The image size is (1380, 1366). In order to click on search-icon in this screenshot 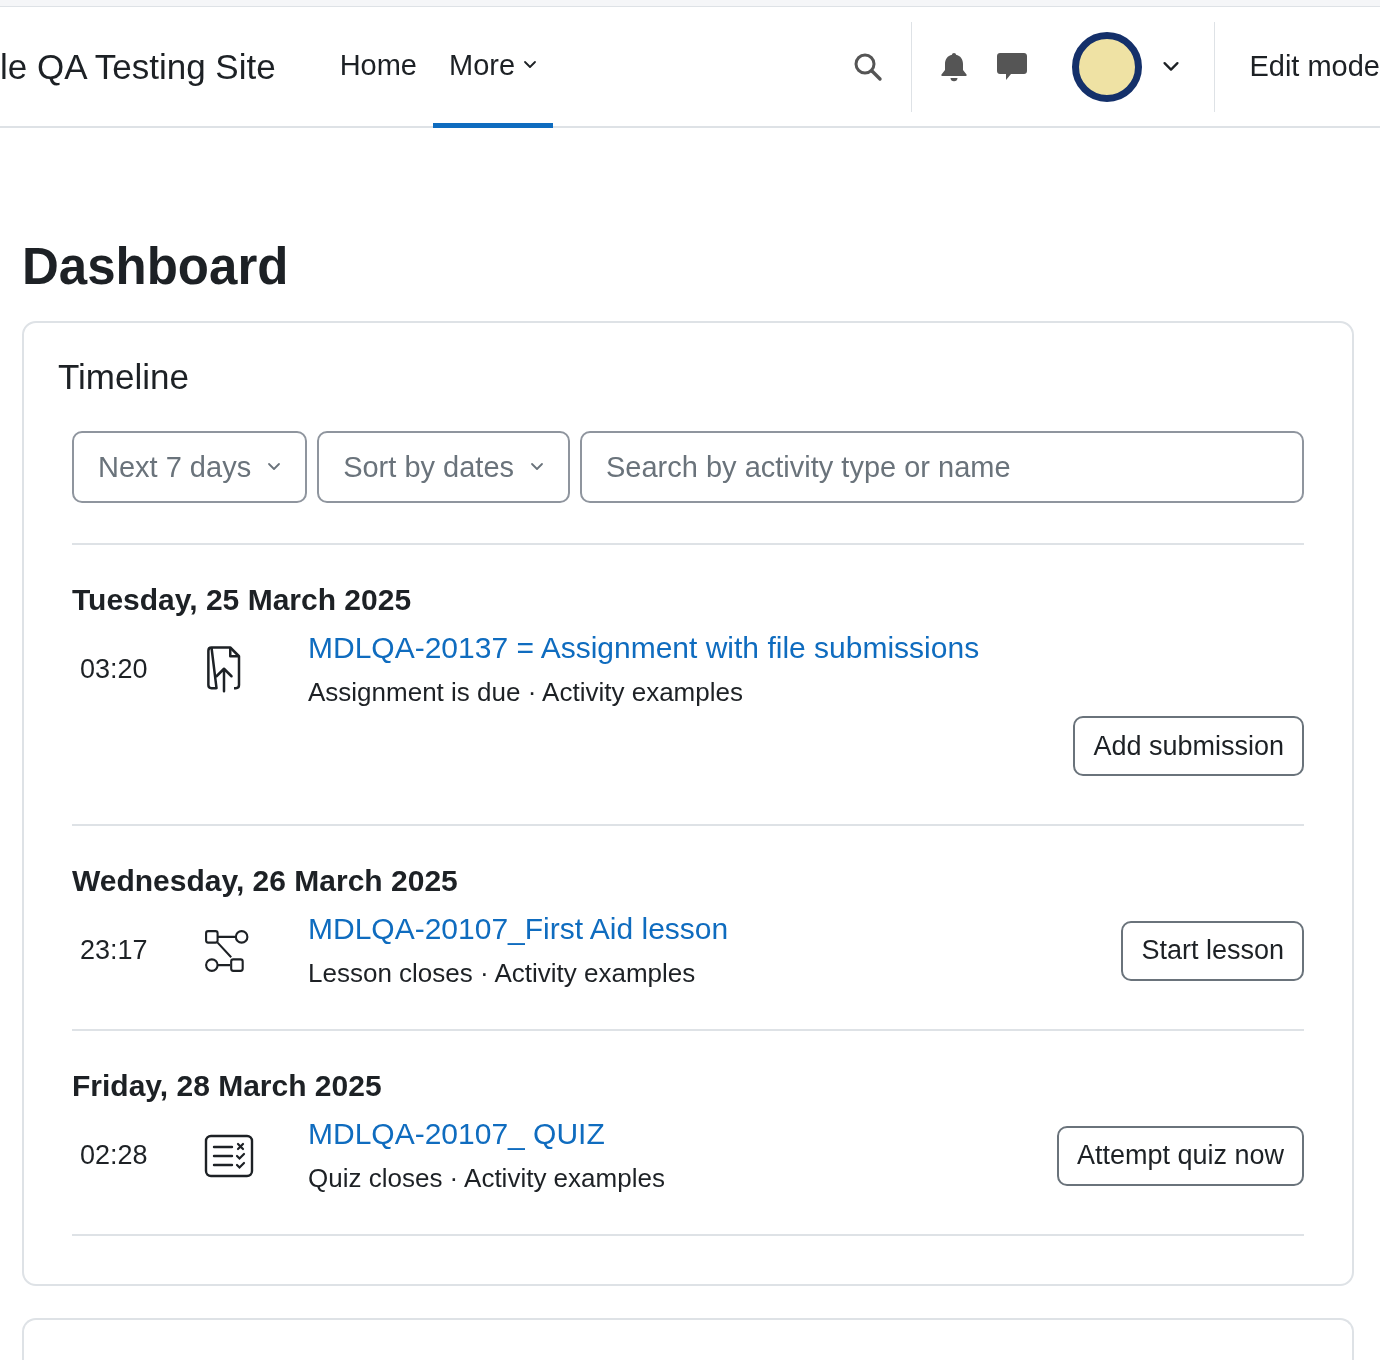, I will do `click(868, 66)`.